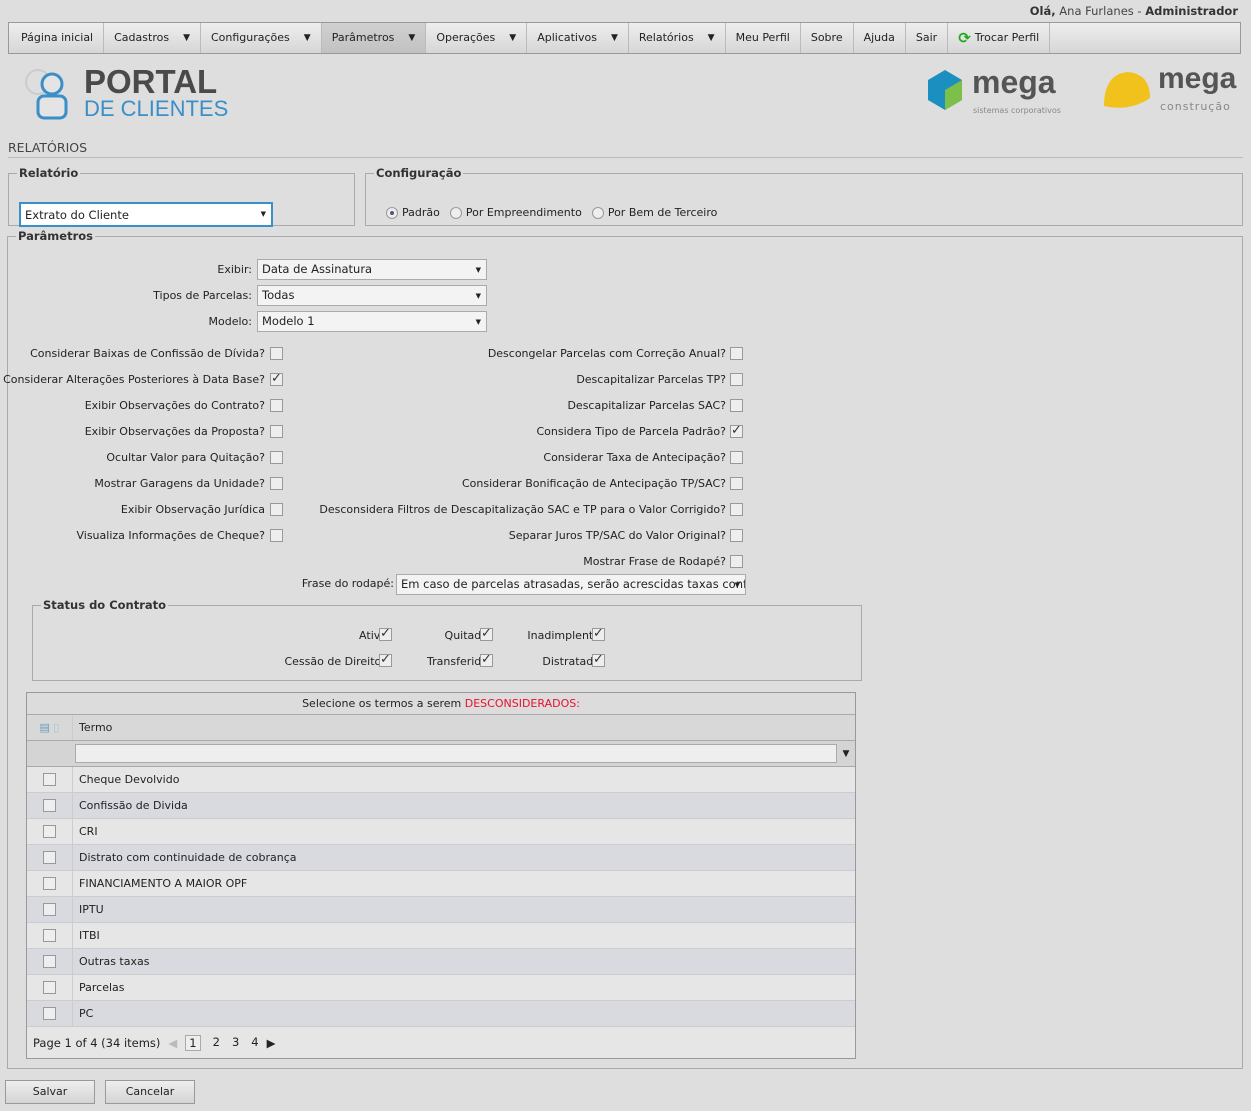  I want to click on config-radio-1: Por Empreendimento, so click(515, 212).